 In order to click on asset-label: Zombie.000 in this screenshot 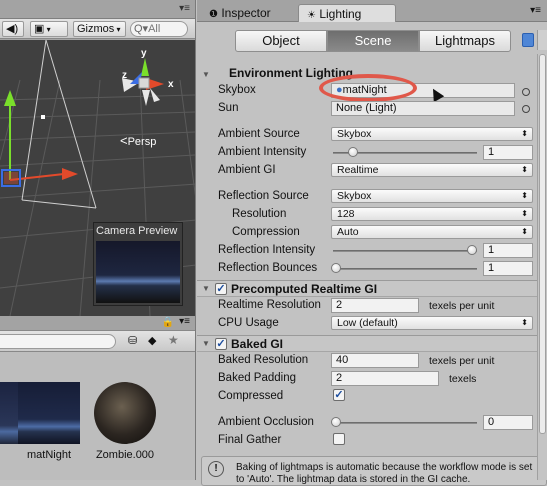, I will do `click(125, 455)`.